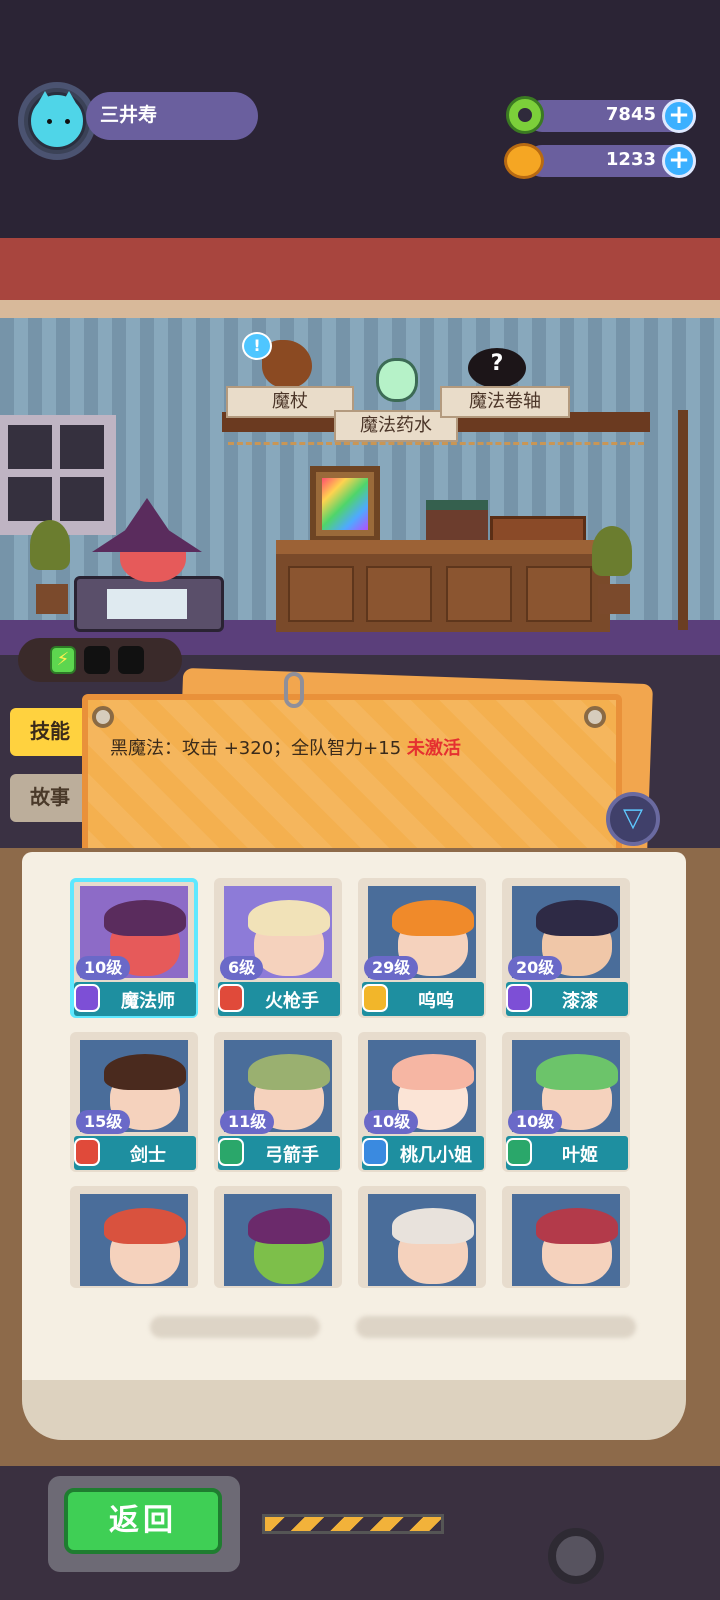  What do you see at coordinates (614, 599) in the screenshot?
I see `pot-right` at bounding box center [614, 599].